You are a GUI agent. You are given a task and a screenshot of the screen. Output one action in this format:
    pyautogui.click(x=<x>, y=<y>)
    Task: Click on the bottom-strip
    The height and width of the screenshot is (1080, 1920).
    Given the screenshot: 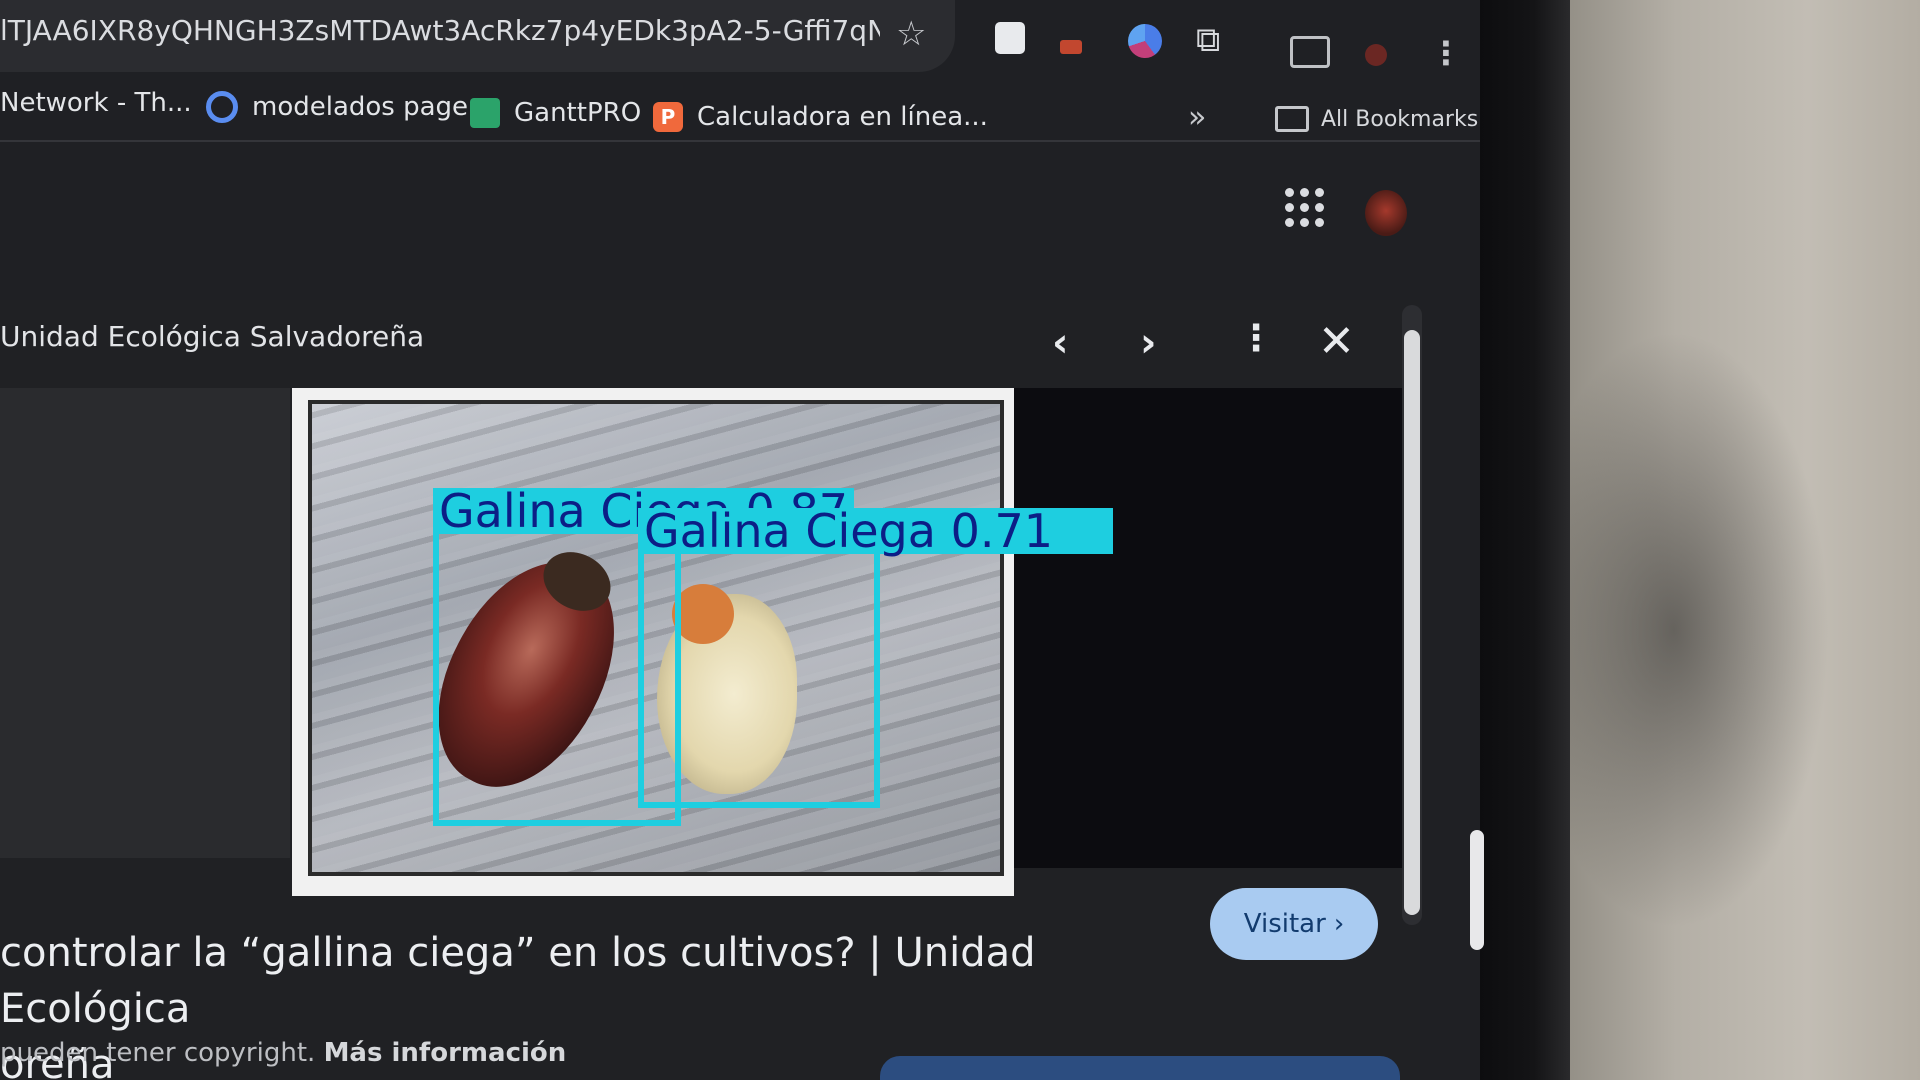 What is the action you would take?
    pyautogui.click(x=1140, y=1068)
    